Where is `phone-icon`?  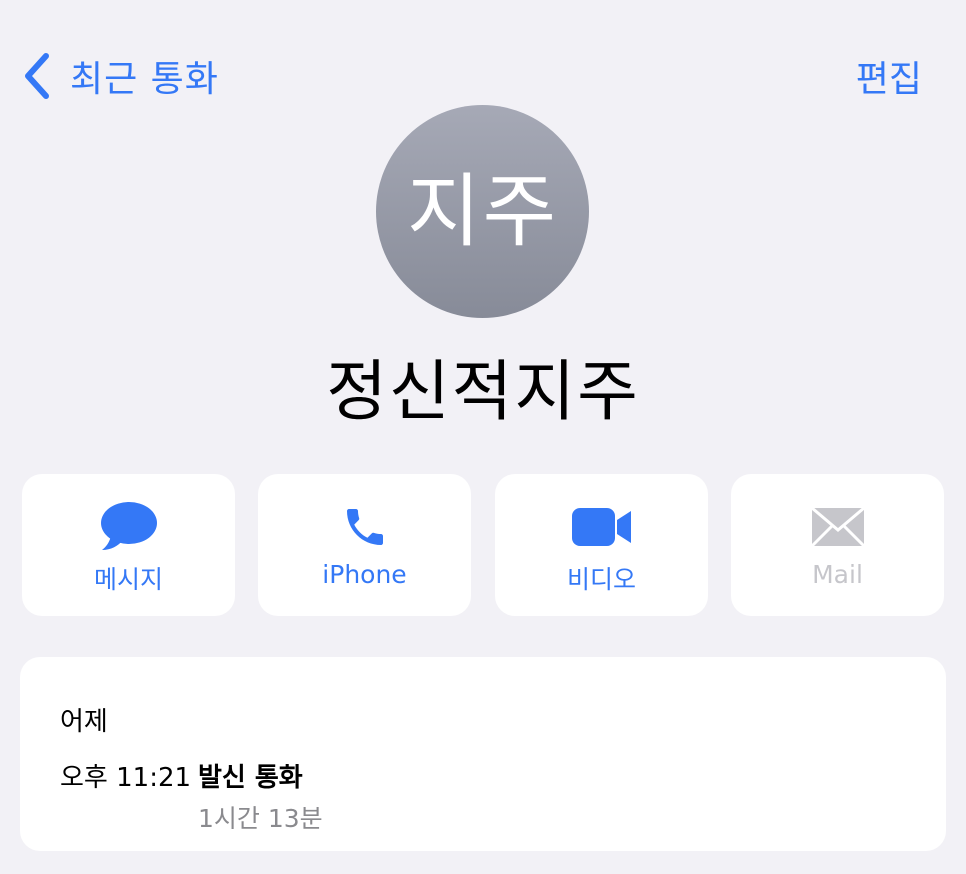 phone-icon is located at coordinates (364, 527).